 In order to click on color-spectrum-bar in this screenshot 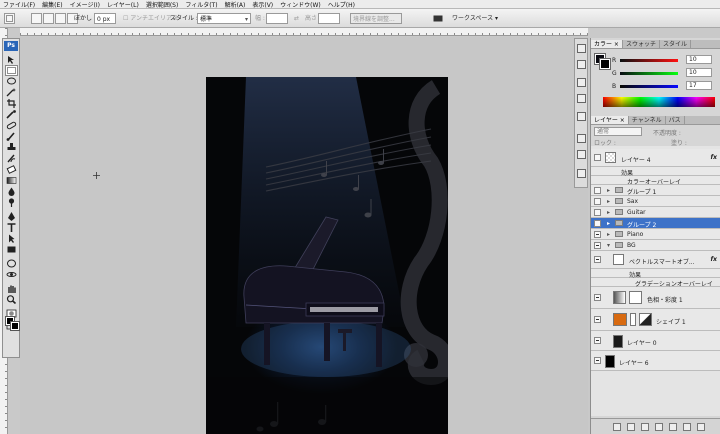, I will do `click(659, 102)`.